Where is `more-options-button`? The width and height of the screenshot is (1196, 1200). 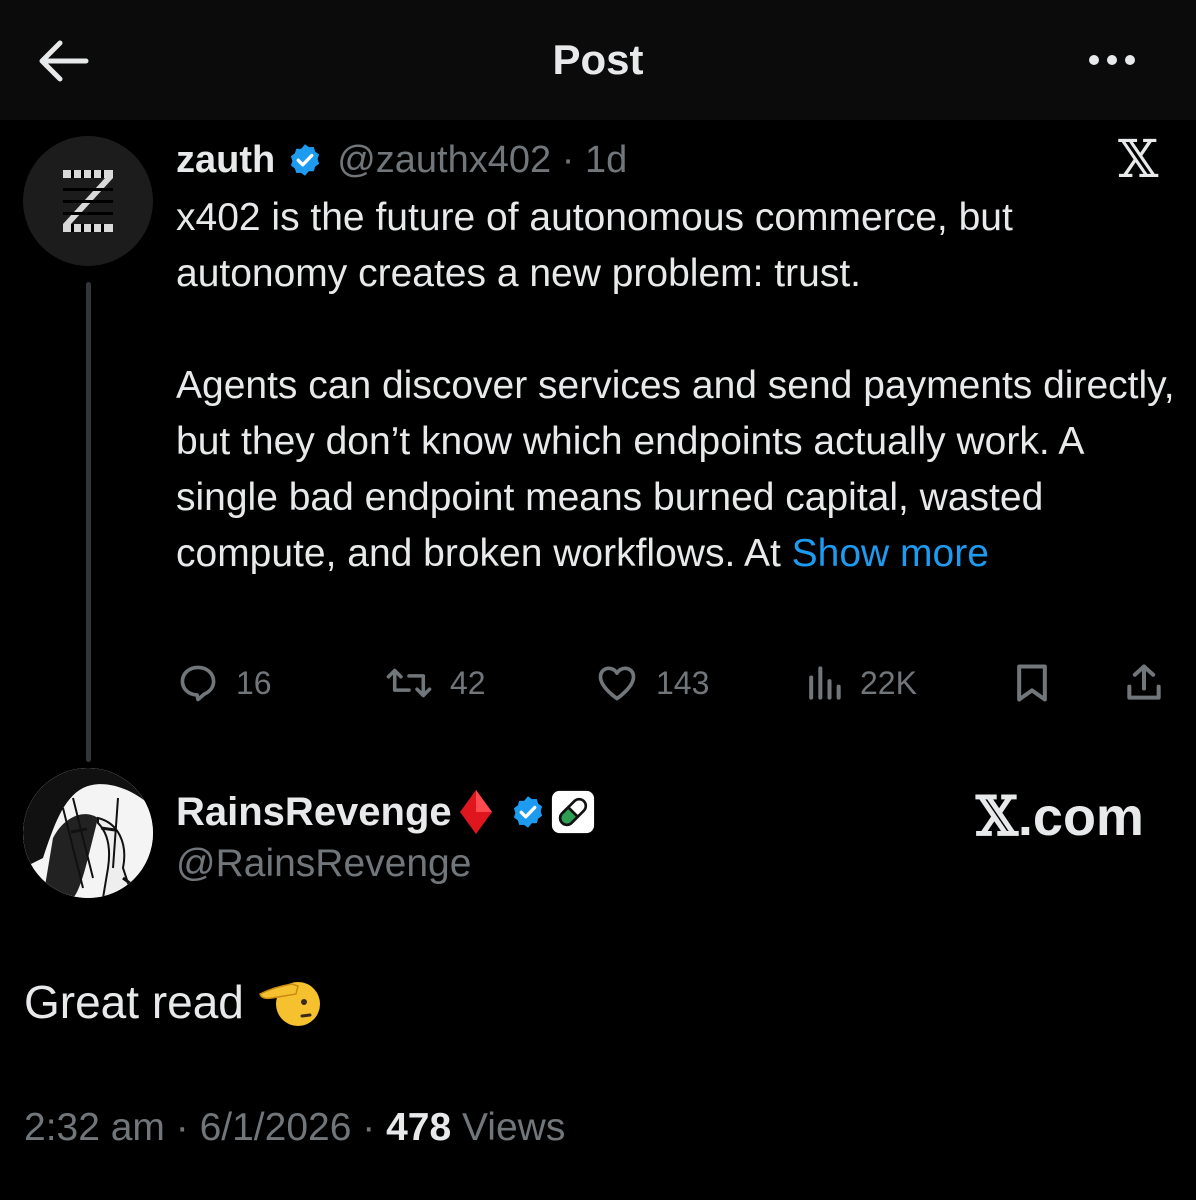
more-options-button is located at coordinates (1112, 60).